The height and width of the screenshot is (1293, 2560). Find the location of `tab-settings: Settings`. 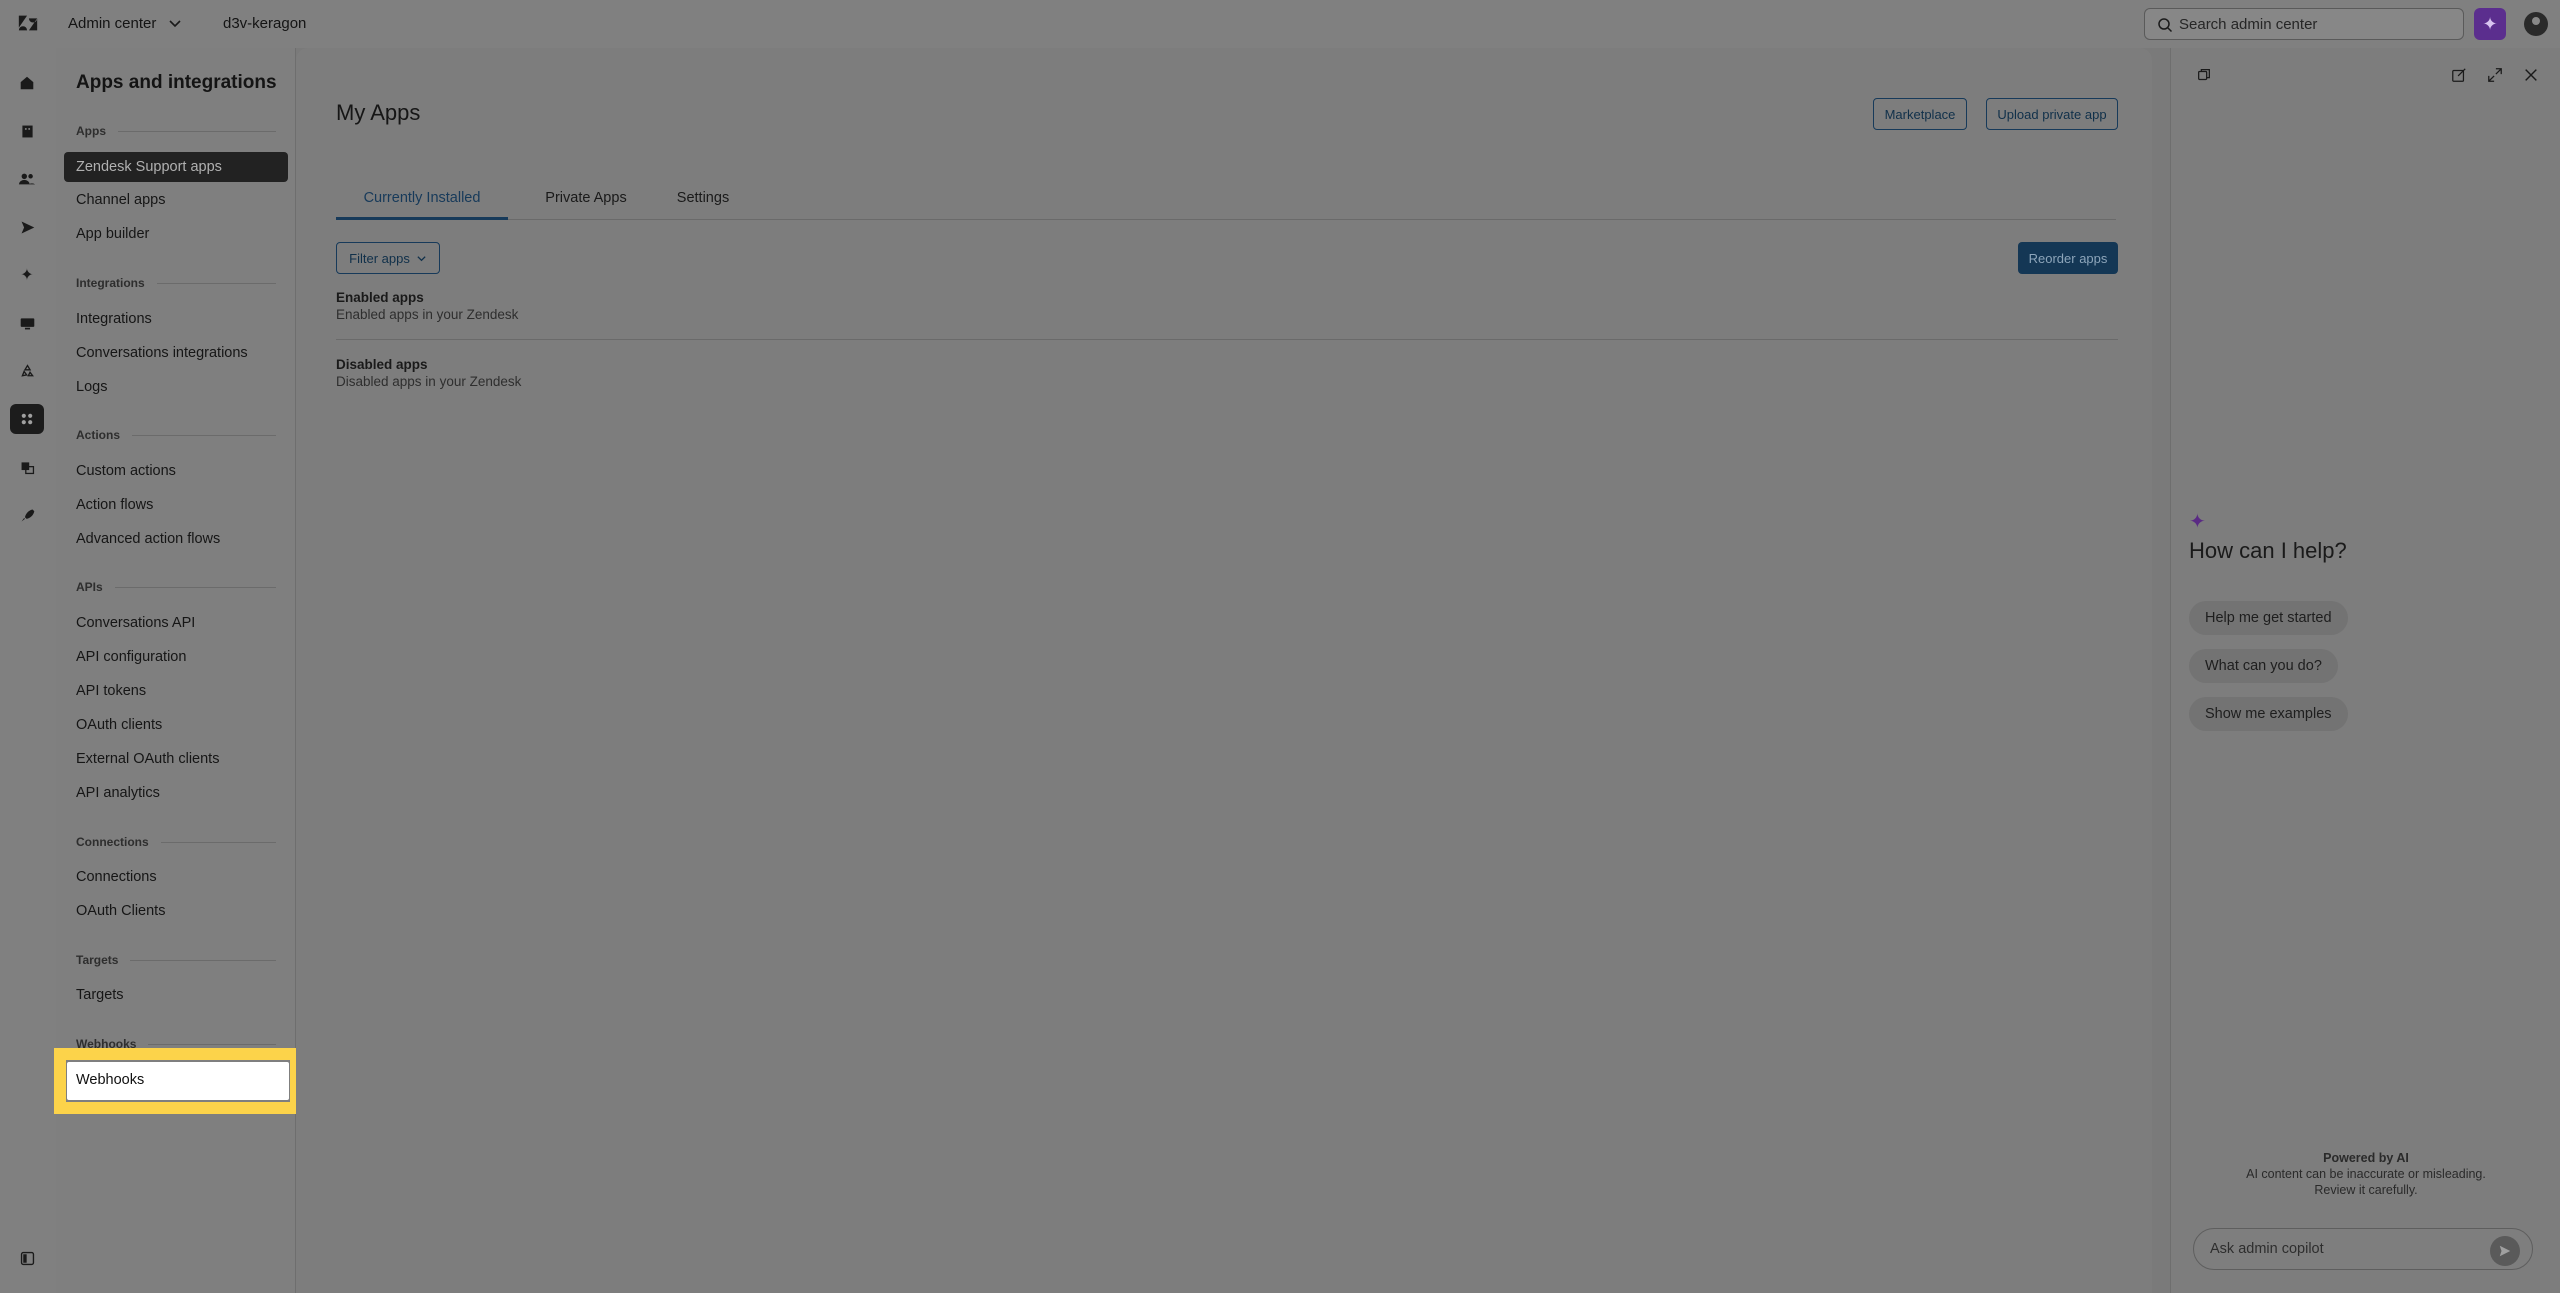

tab-settings: Settings is located at coordinates (703, 204).